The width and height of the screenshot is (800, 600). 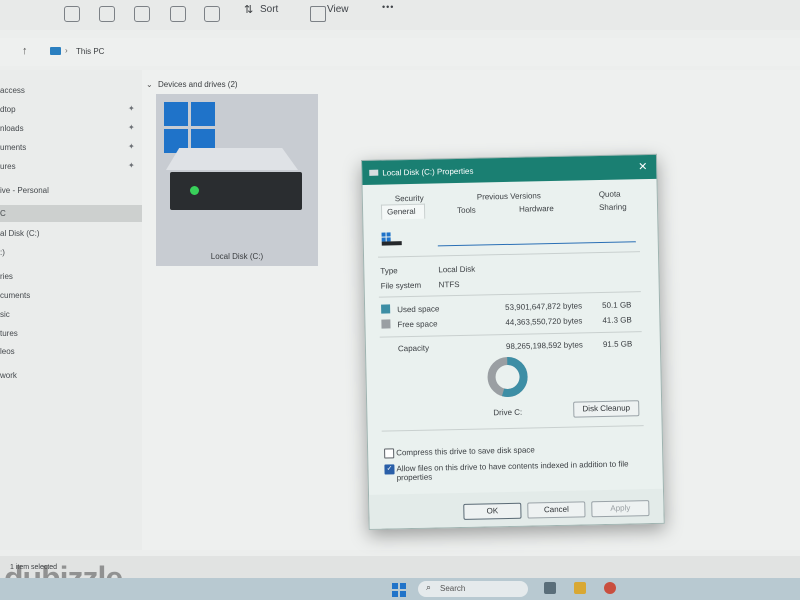 What do you see at coordinates (544, 322) in the screenshot?
I see `free-space-bytes: 44,363,550,720 bytes` at bounding box center [544, 322].